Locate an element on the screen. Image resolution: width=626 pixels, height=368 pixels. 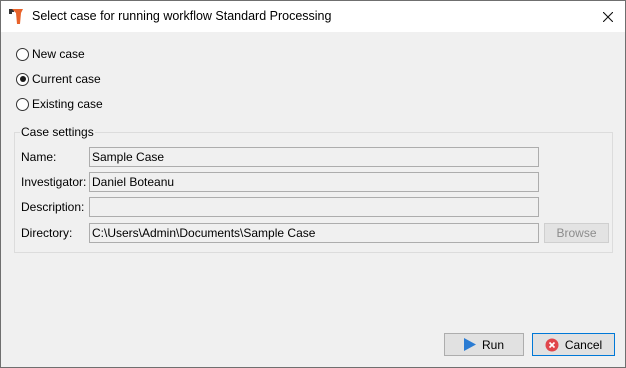
name-label: Name: is located at coordinates (39, 157).